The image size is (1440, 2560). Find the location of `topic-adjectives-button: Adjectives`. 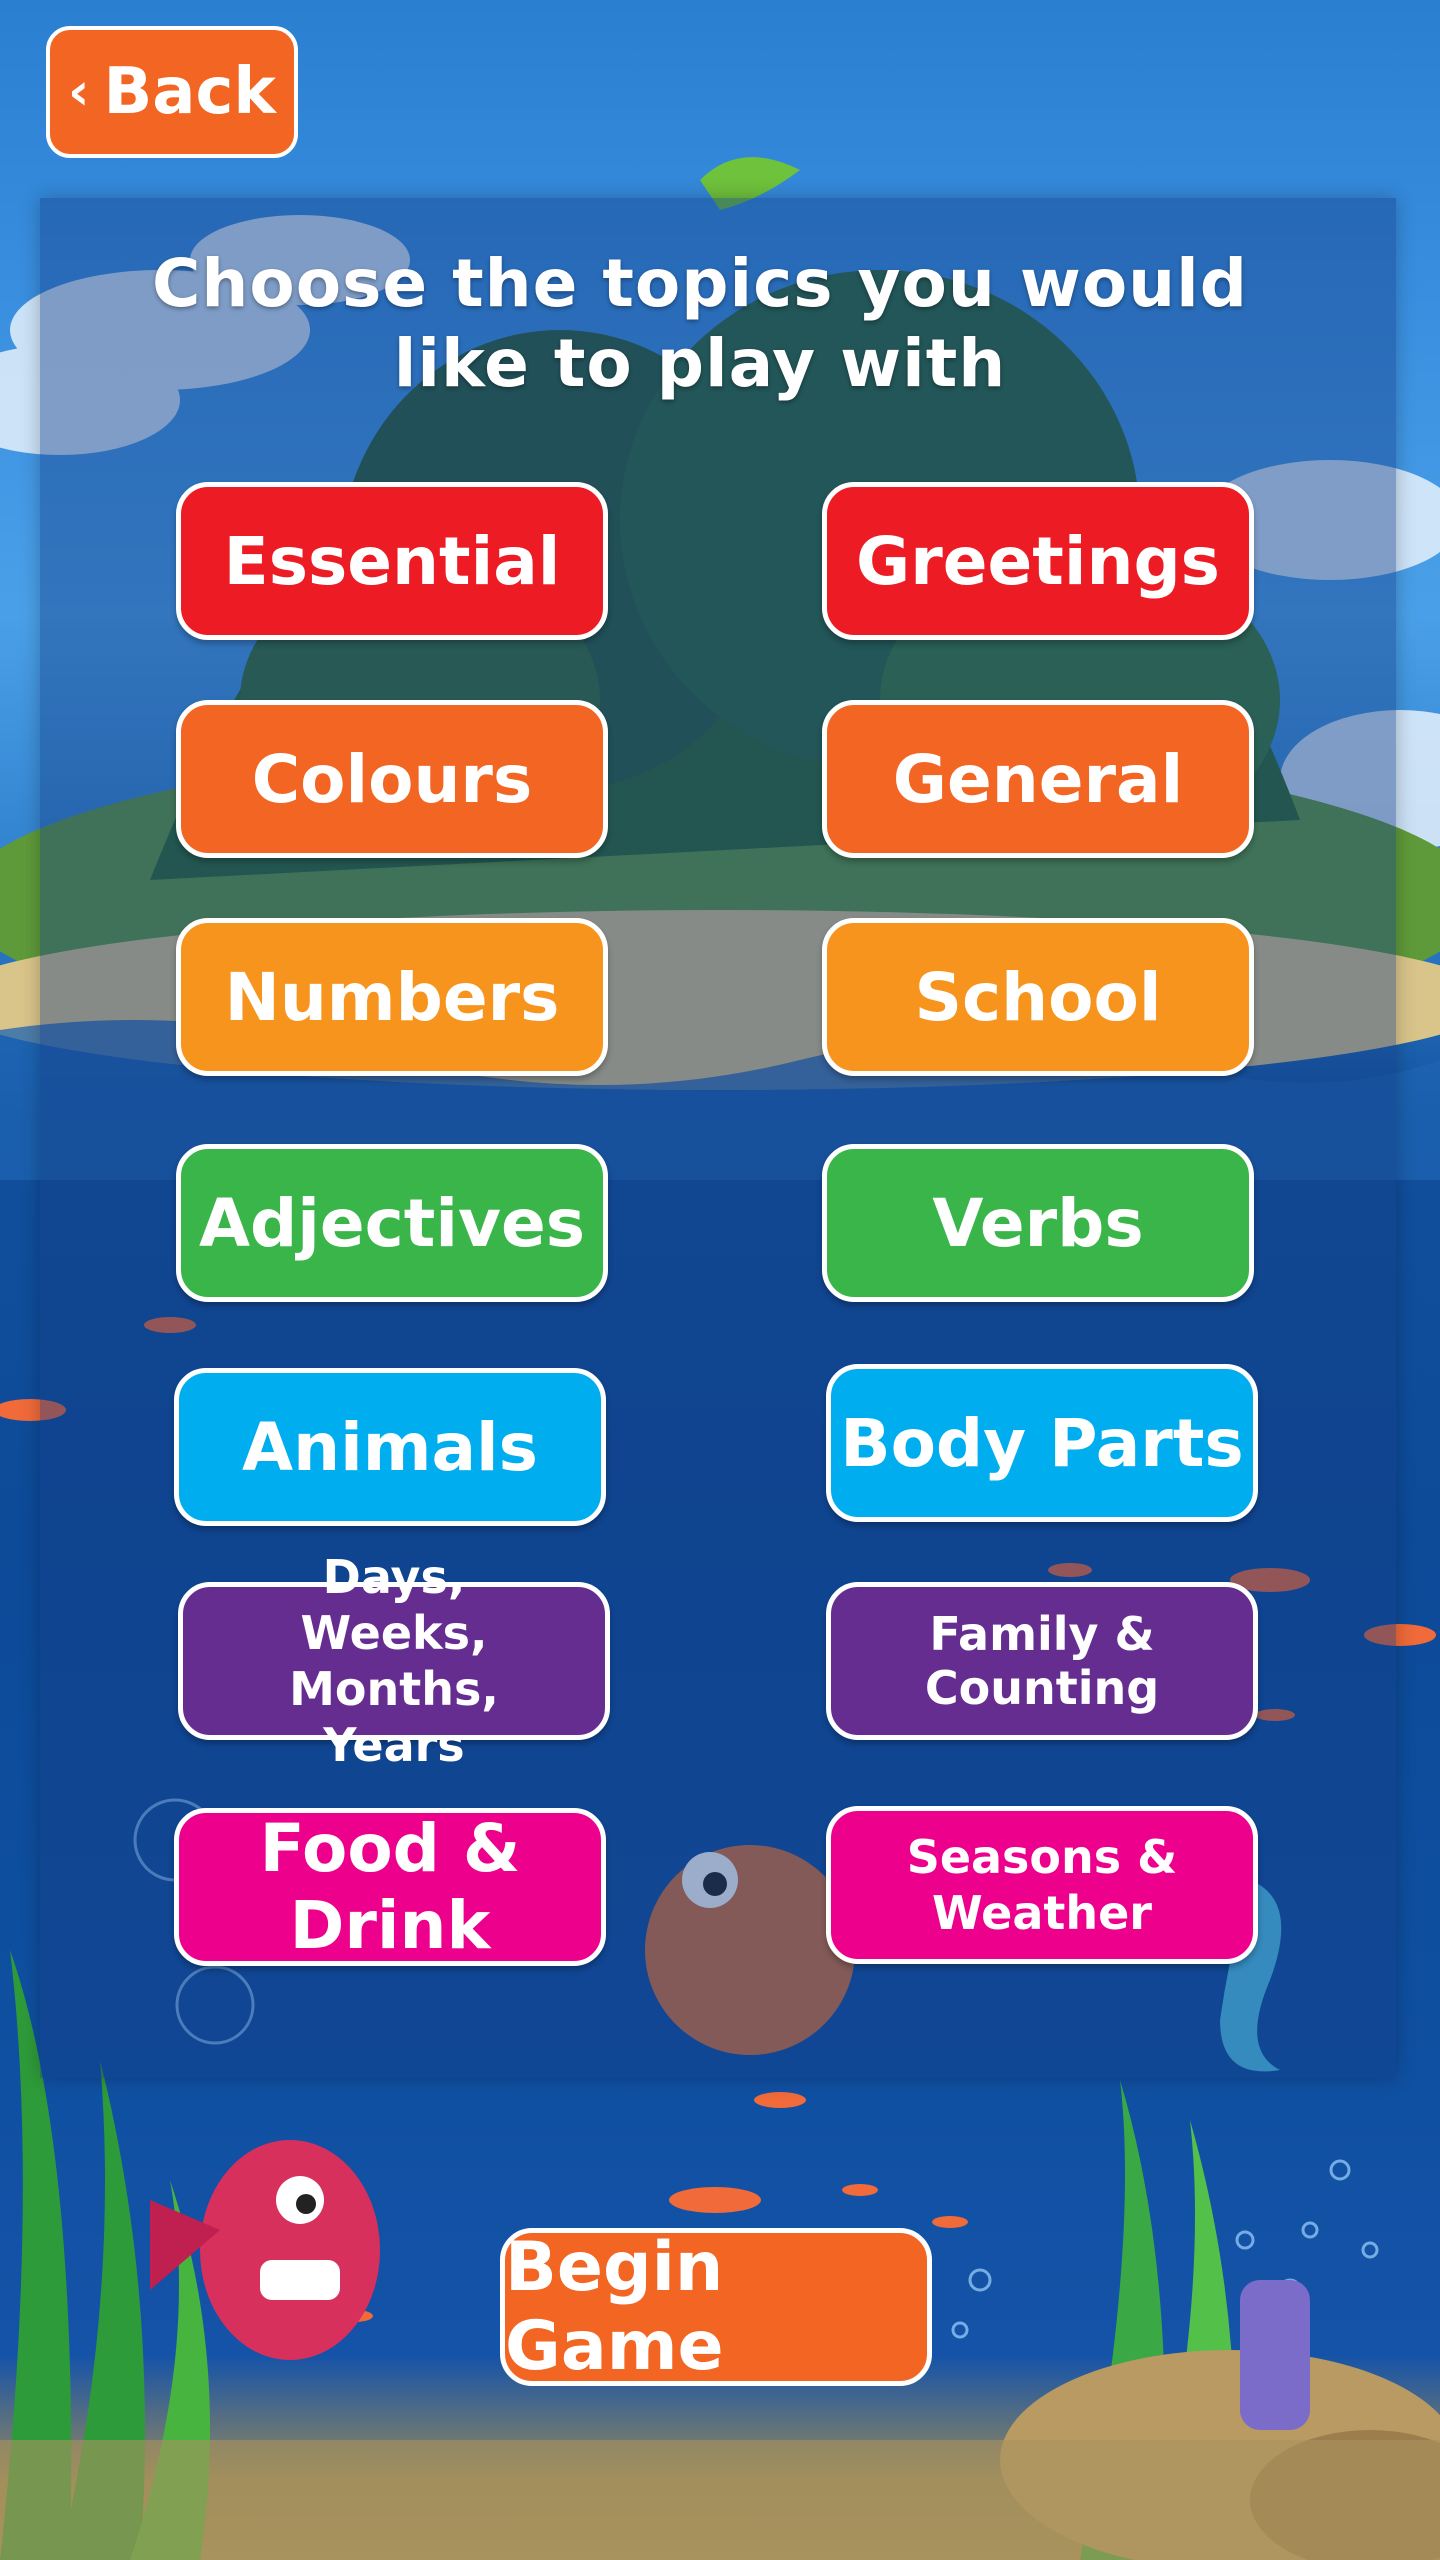

topic-adjectives-button: Adjectives is located at coordinates (392, 1223).